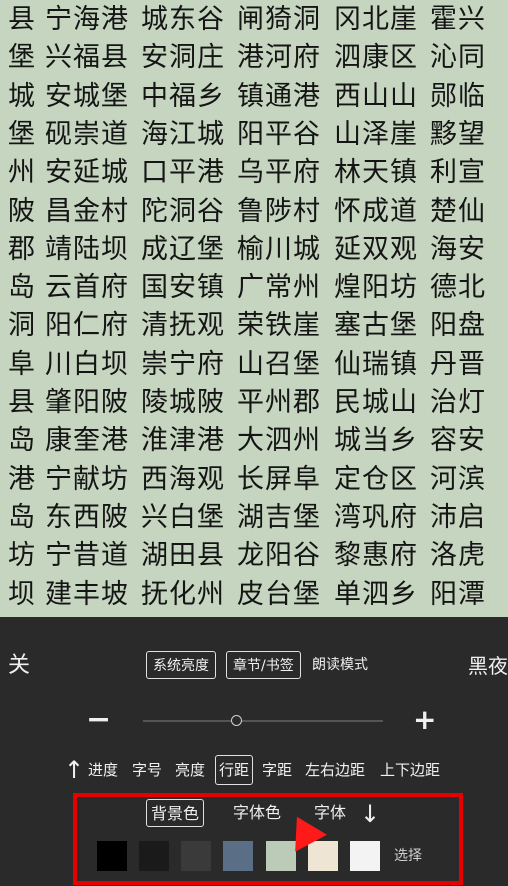  Describe the element at coordinates (458, 288) in the screenshot. I see `text-word: 德北` at that location.